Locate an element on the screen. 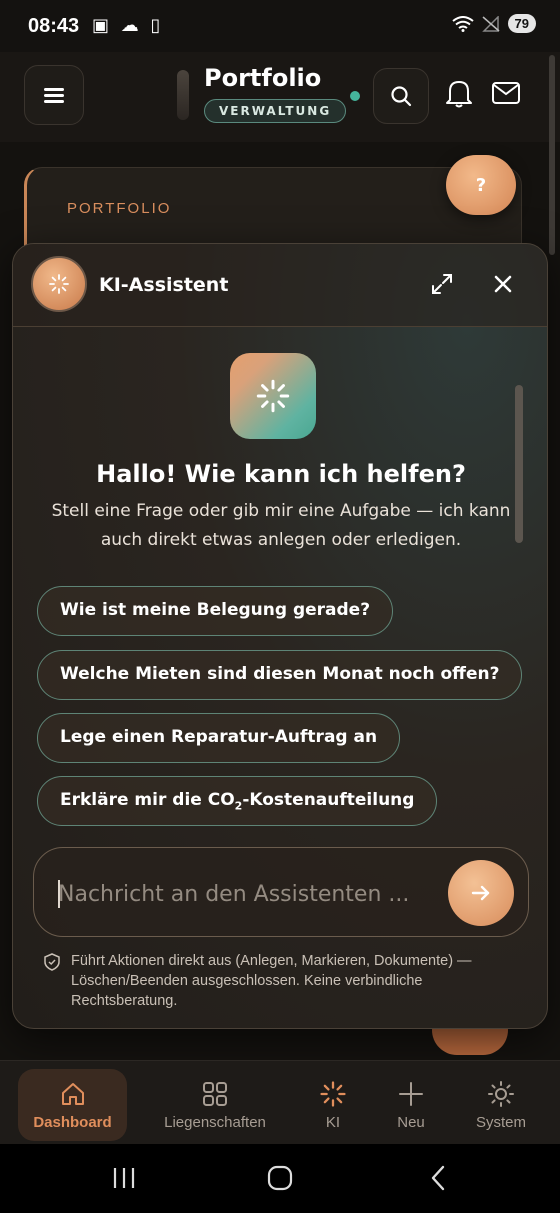  nav-item-liegenschaften: Liegenschaften is located at coordinates (215, 1105).